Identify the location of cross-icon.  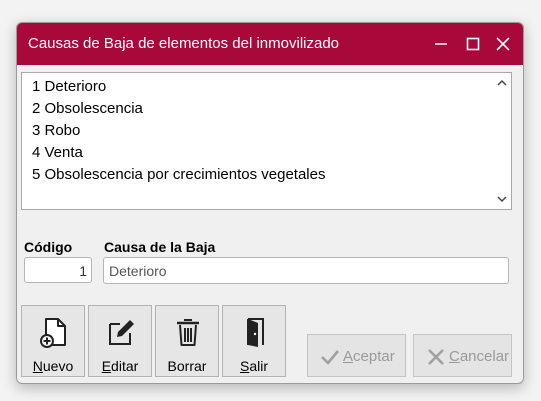
(436, 357).